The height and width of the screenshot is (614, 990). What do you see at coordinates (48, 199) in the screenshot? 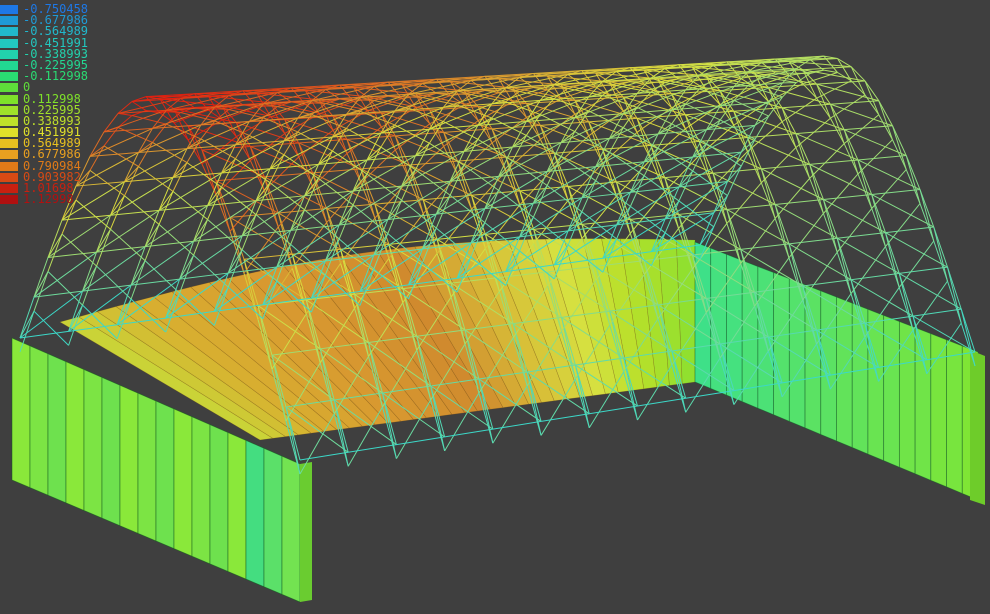
I see `legend-label: 1.12998` at bounding box center [48, 199].